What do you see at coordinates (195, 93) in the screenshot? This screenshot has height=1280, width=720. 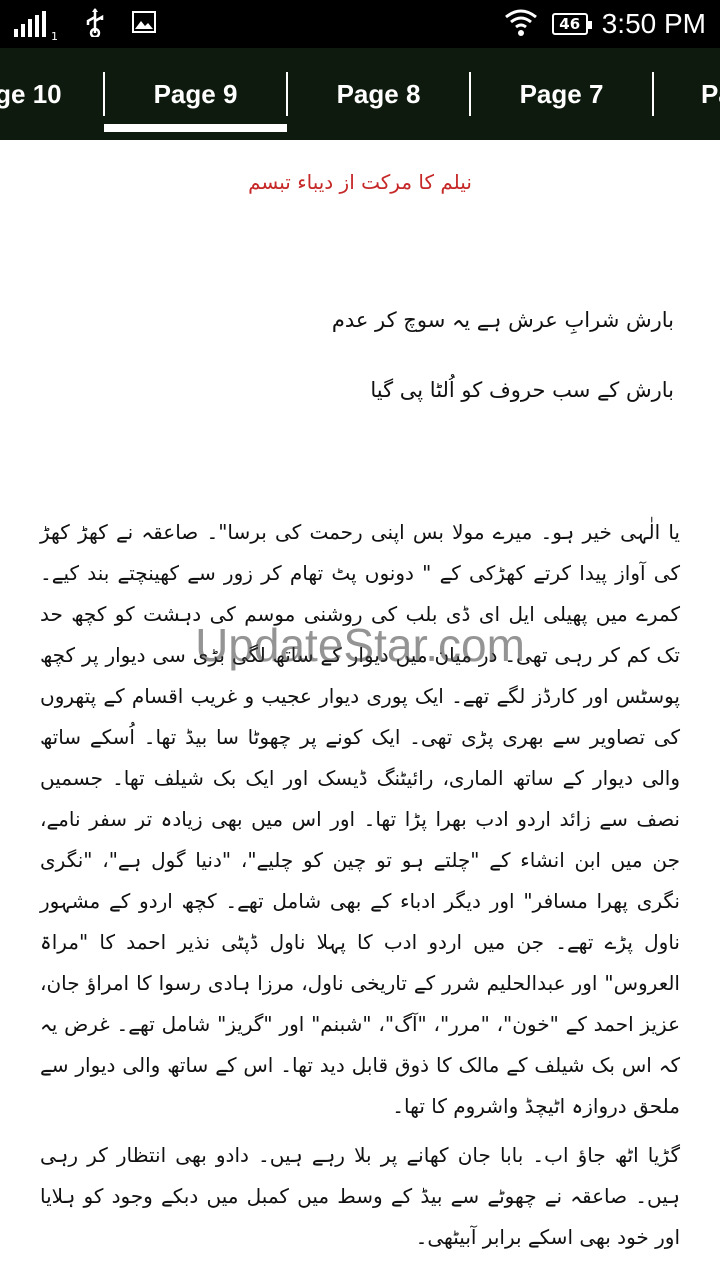 I see `tab-label: Page 9` at bounding box center [195, 93].